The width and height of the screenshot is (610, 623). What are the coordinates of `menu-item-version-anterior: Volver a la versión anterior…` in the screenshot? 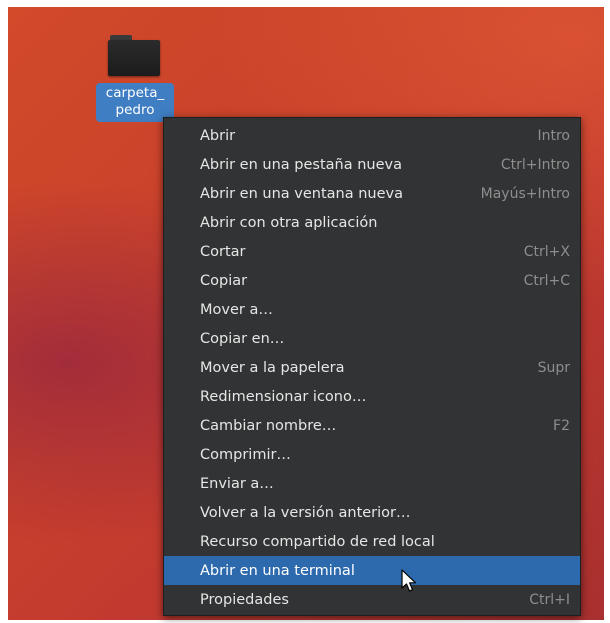 It's located at (372, 512).